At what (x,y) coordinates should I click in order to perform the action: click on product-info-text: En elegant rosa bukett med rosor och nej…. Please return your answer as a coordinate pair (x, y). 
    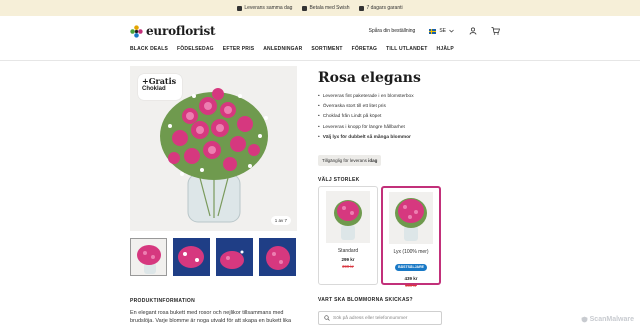
    Looking at the image, I should click on (211, 317).